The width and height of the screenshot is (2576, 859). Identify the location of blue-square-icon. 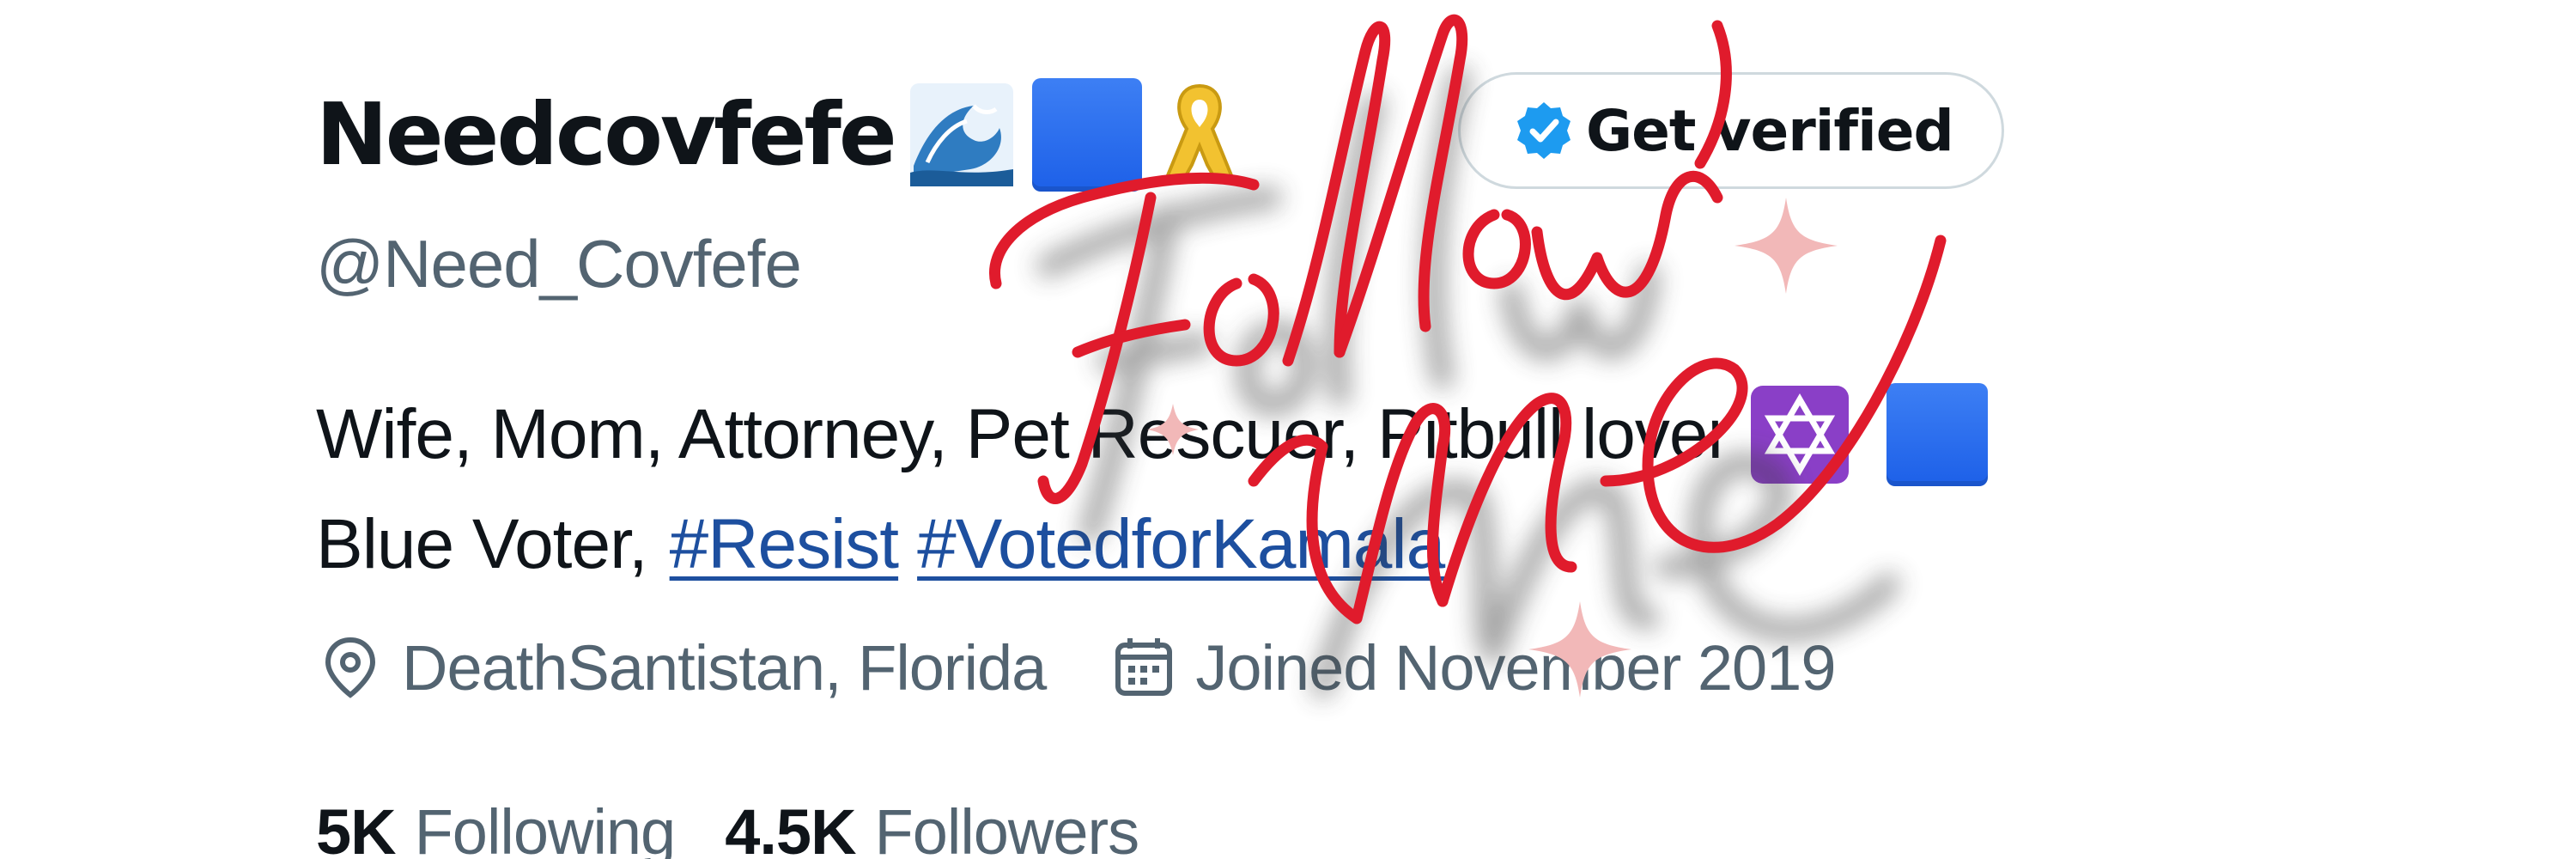
(1086, 135).